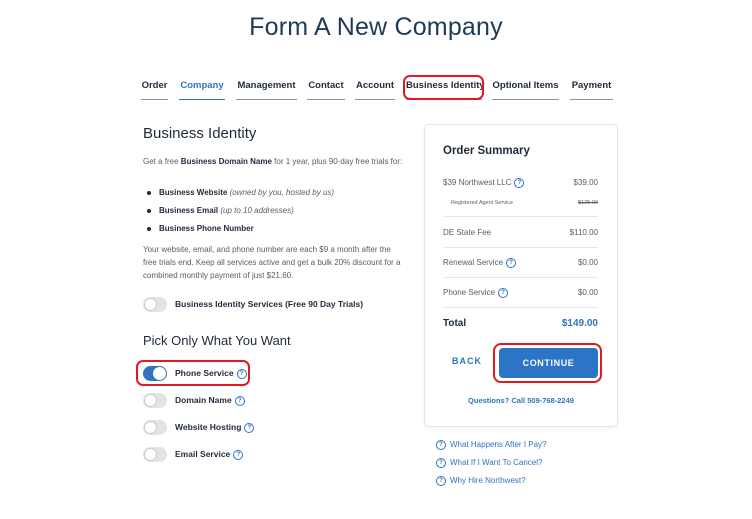 Image resolution: width=752 pixels, height=519 pixels. I want to click on summary-row-label: Renewal Service, so click(473, 263).